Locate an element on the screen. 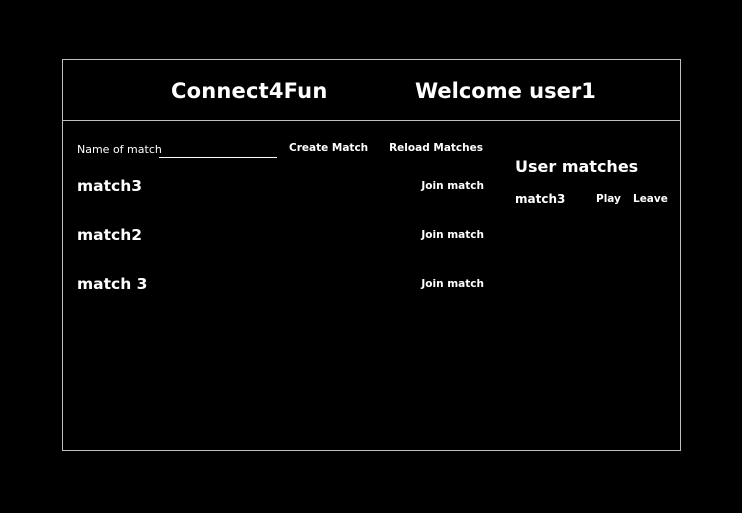 The height and width of the screenshot is (513, 742). match-row: match2 Join match is located at coordinates (280, 248).